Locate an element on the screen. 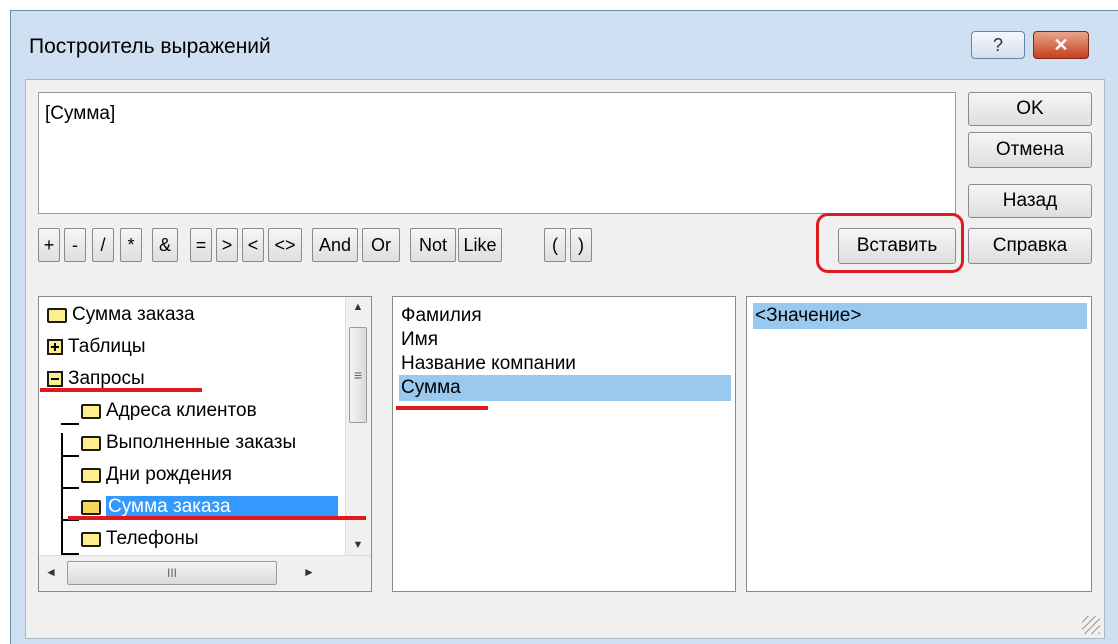  hscroll-thumb: III is located at coordinates (172, 573).